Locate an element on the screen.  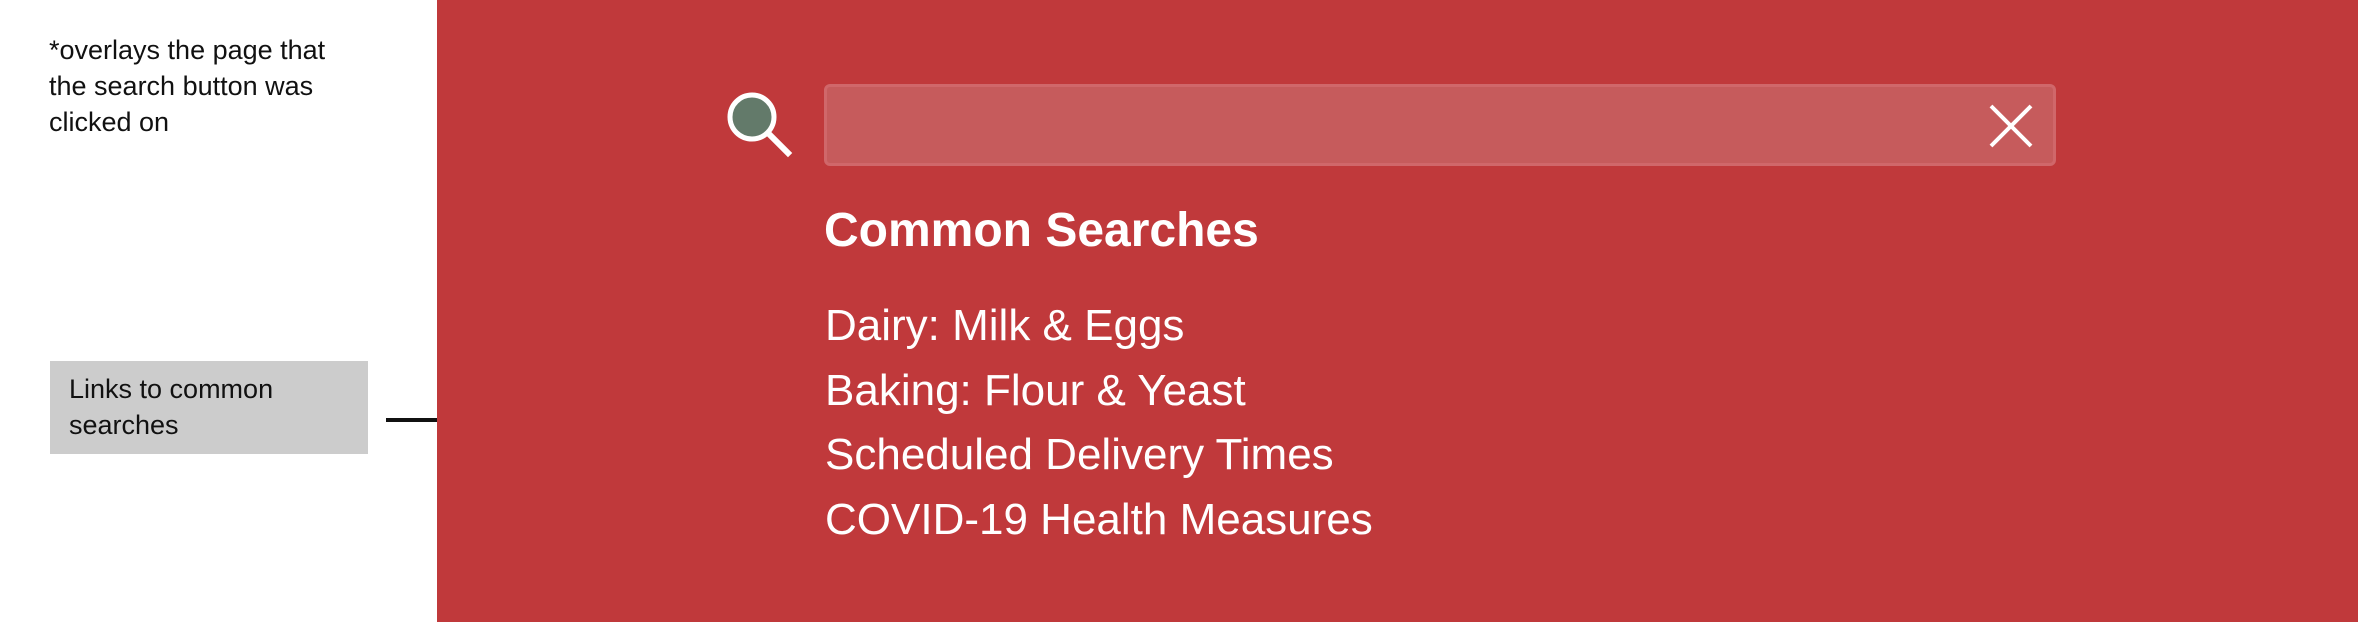
search-icon is located at coordinates (758, 124).